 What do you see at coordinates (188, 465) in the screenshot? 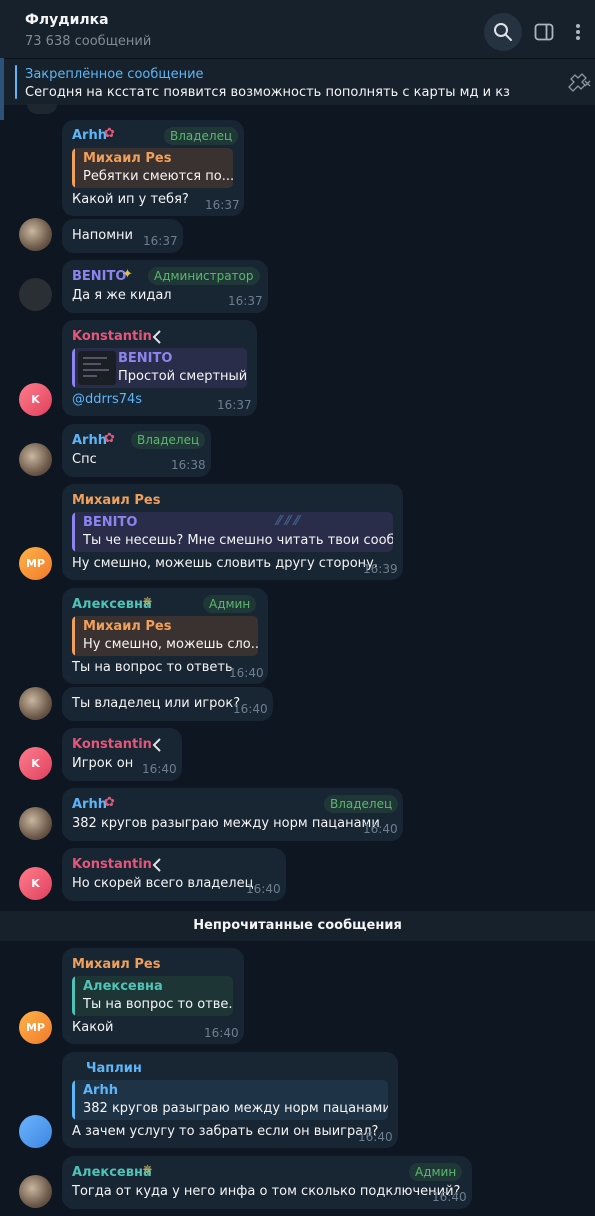
I see `message-time: 16:38` at bounding box center [188, 465].